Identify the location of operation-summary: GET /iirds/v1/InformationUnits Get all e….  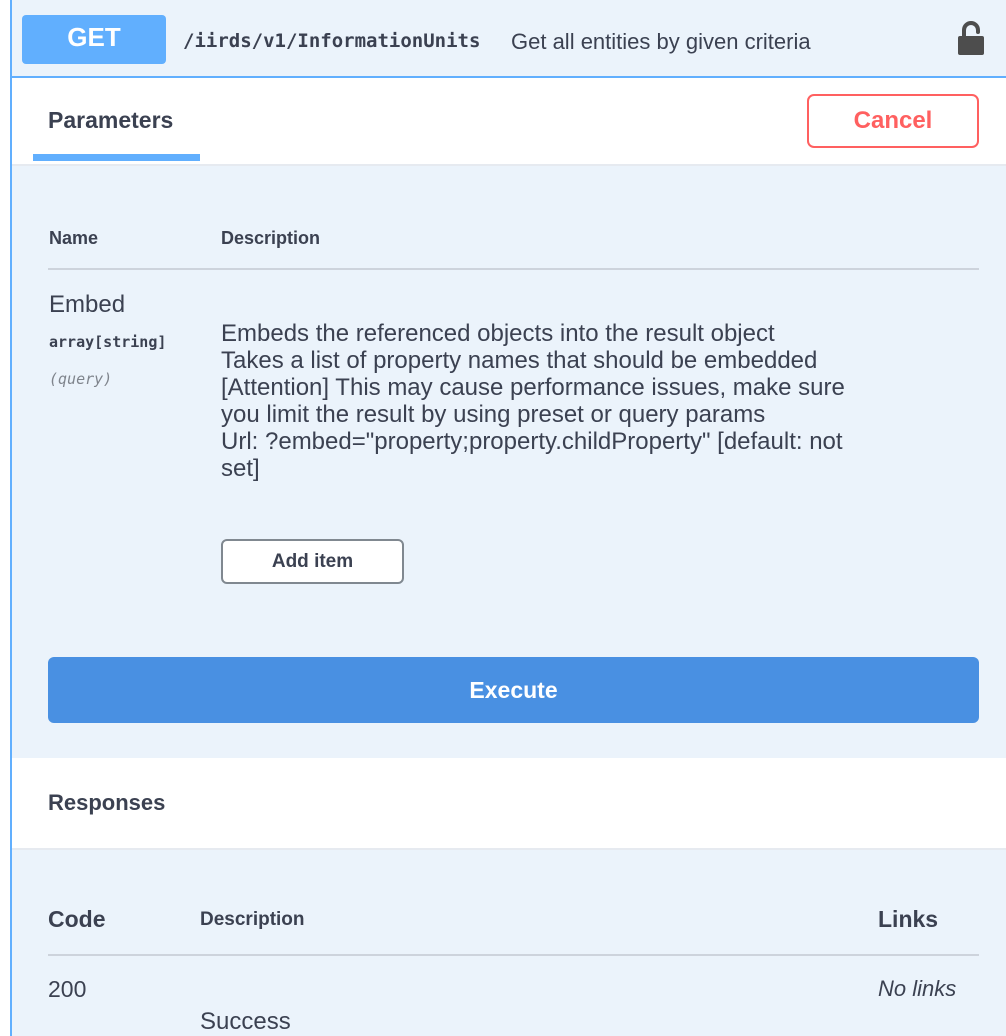
(509, 39).